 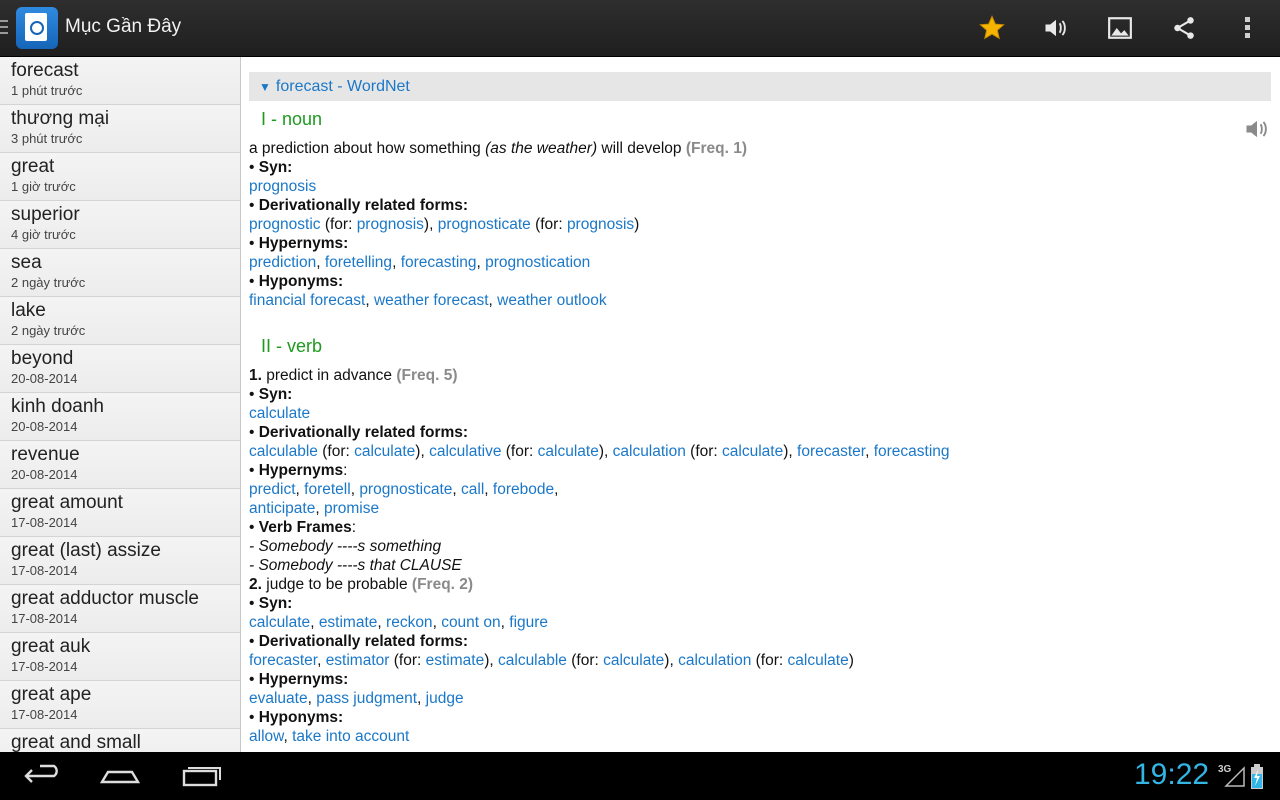 I want to click on word-link: calculative, so click(x=465, y=451).